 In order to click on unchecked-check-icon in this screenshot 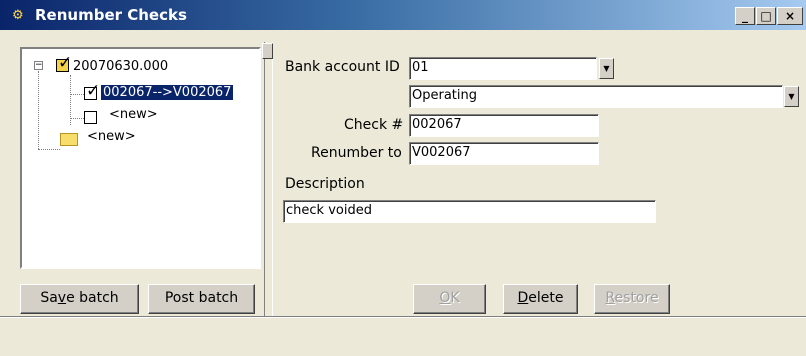, I will do `click(90, 117)`.